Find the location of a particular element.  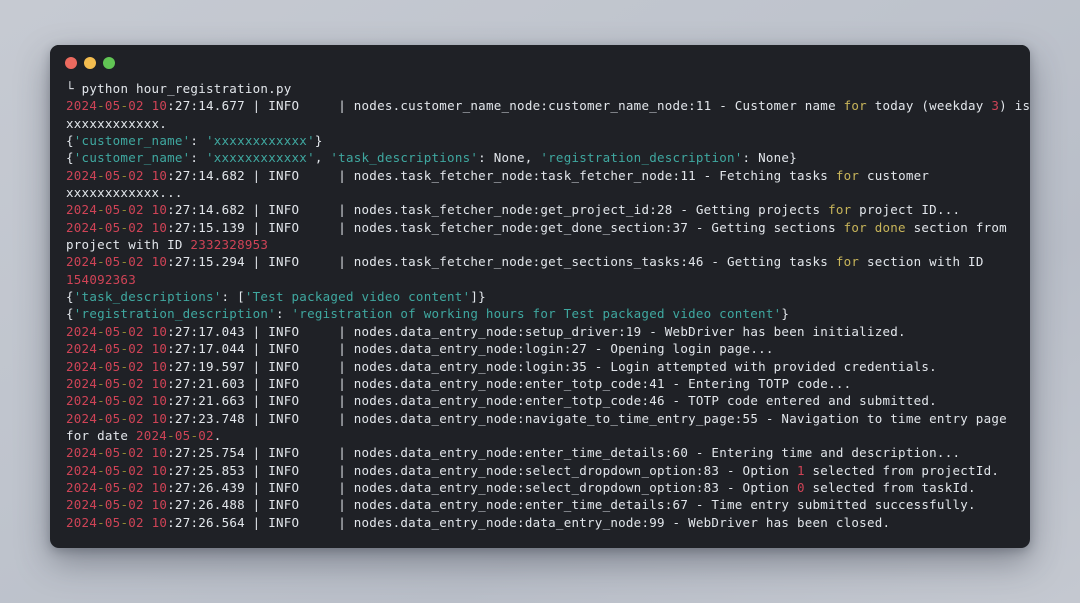

terminal-line: └ python hour_registration.py is located at coordinates (541, 88).